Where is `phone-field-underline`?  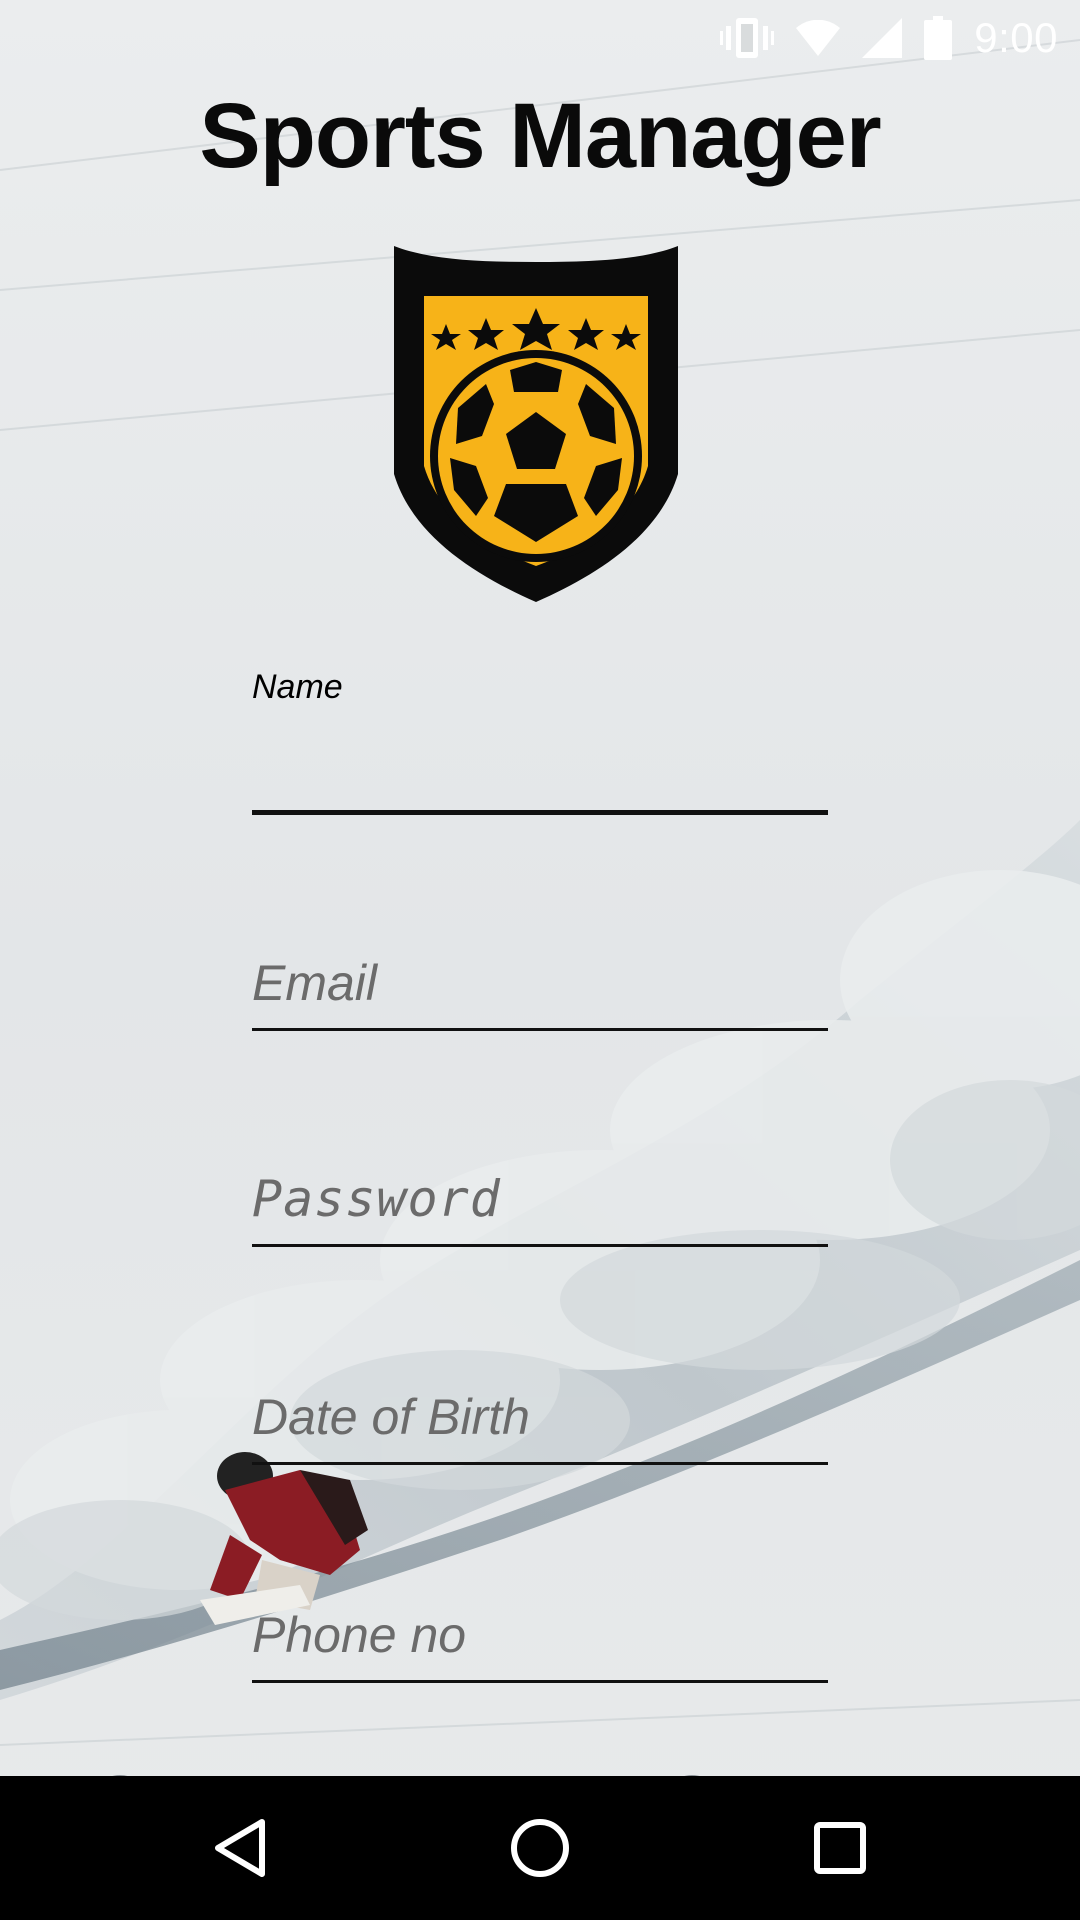 phone-field-underline is located at coordinates (540, 1681).